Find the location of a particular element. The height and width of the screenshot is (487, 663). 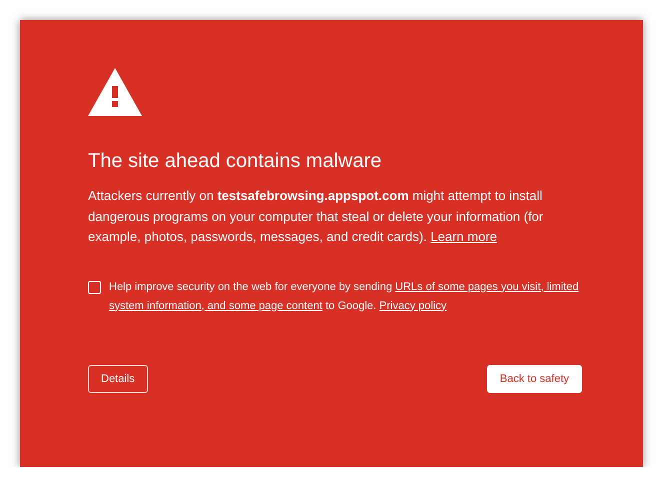

consent-checkbox is located at coordinates (94, 287).